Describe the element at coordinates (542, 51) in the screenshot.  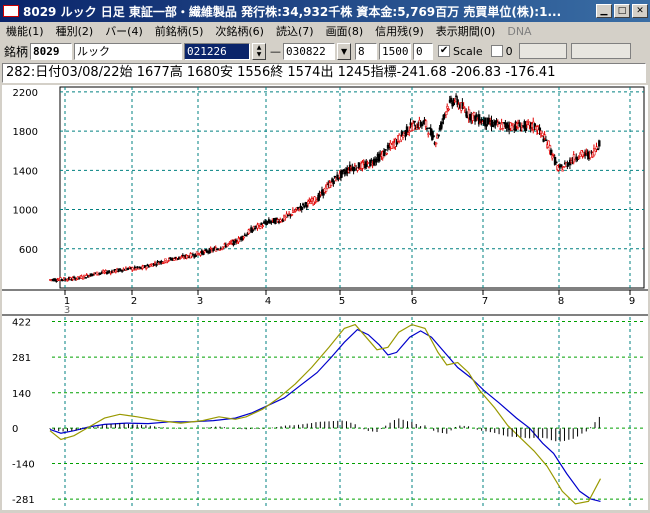
I see `scroll-left` at that location.